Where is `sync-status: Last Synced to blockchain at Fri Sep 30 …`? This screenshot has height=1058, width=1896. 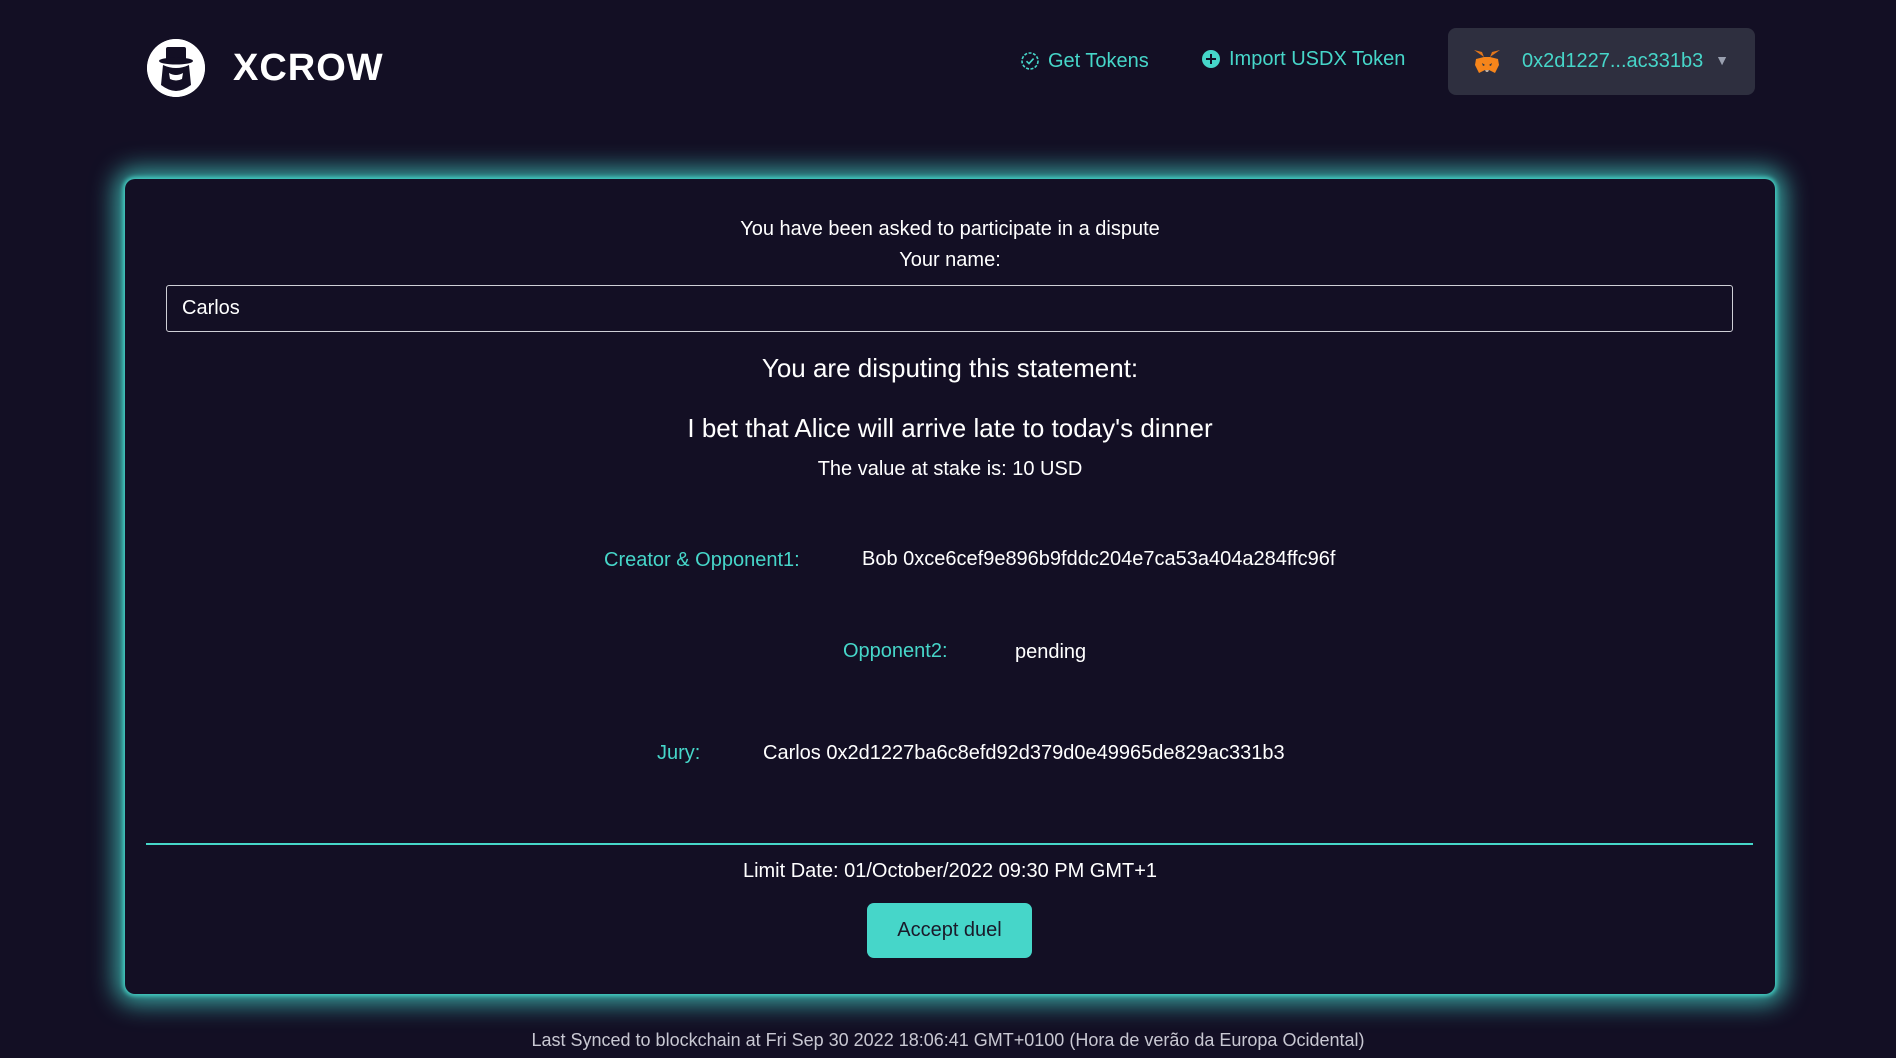
sync-status: Last Synced to blockchain at Fri Sep 30 … is located at coordinates (948, 1040).